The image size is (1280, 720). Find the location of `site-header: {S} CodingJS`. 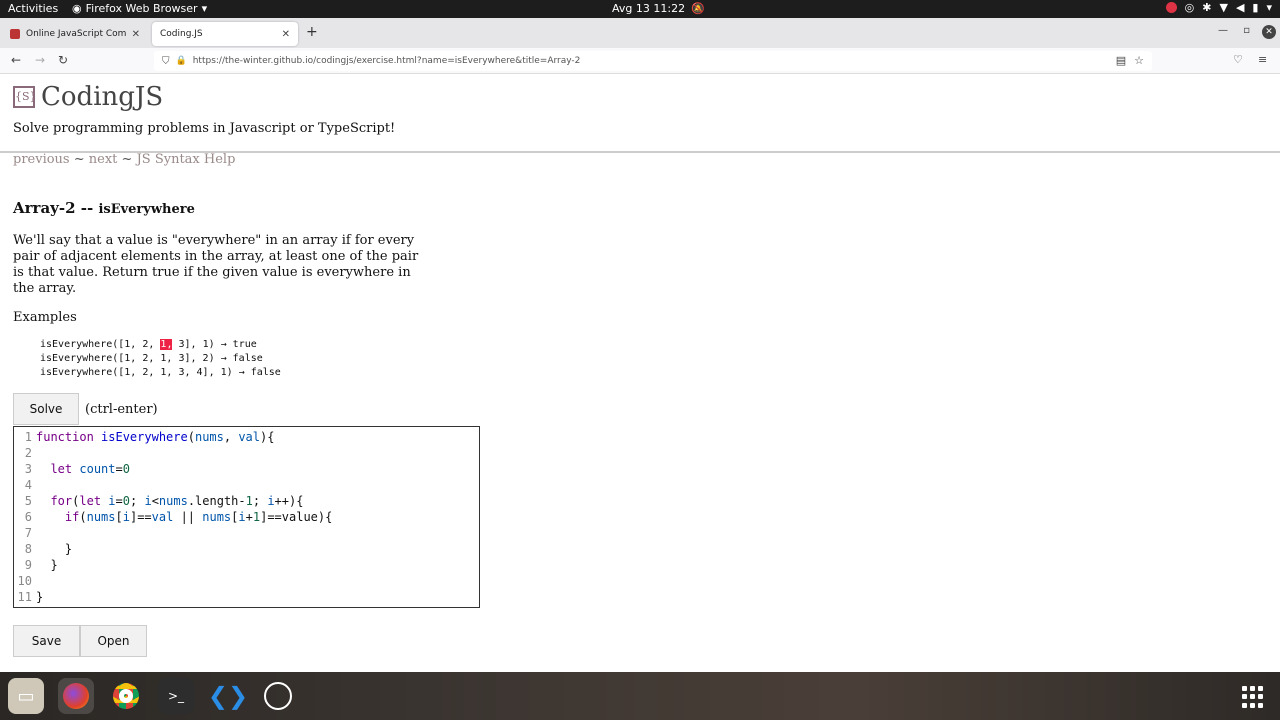

site-header: {S} CodingJS is located at coordinates (88, 97).